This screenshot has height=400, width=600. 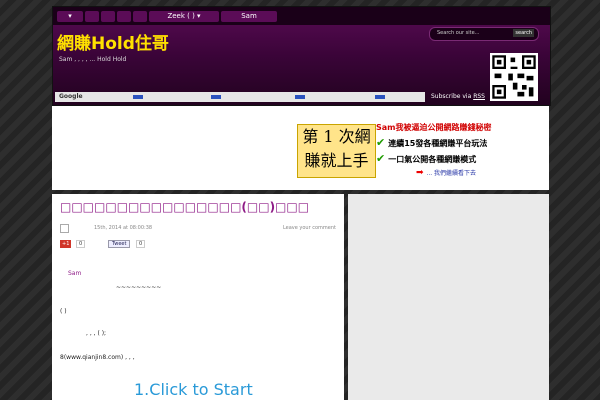 What do you see at coordinates (70, 16) in the screenshot?
I see `nav-item-menu: ▾` at bounding box center [70, 16].